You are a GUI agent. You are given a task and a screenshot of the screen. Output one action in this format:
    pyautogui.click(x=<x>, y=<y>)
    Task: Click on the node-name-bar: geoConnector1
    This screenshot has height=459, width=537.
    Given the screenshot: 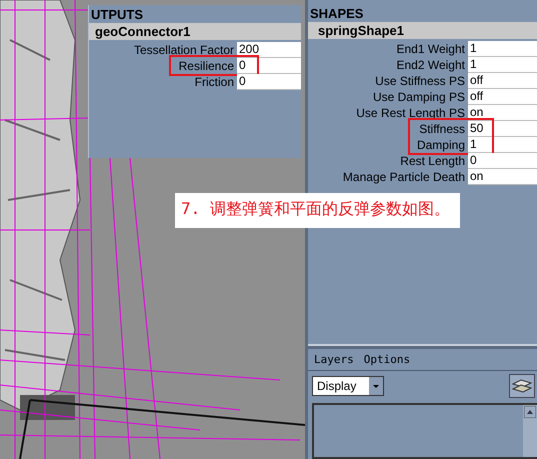 What is the action you would take?
    pyautogui.click(x=195, y=31)
    